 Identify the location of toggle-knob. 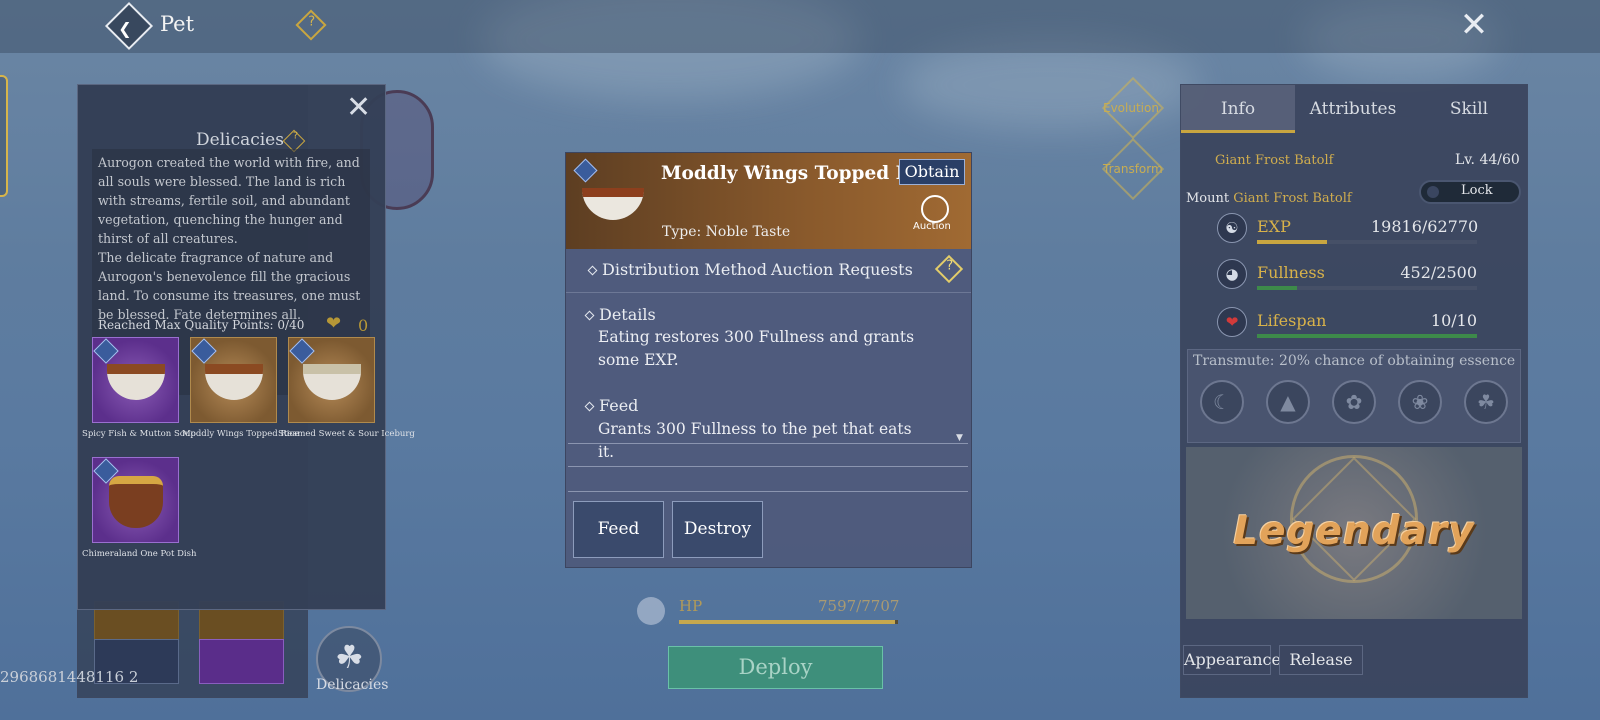
(1433, 192).